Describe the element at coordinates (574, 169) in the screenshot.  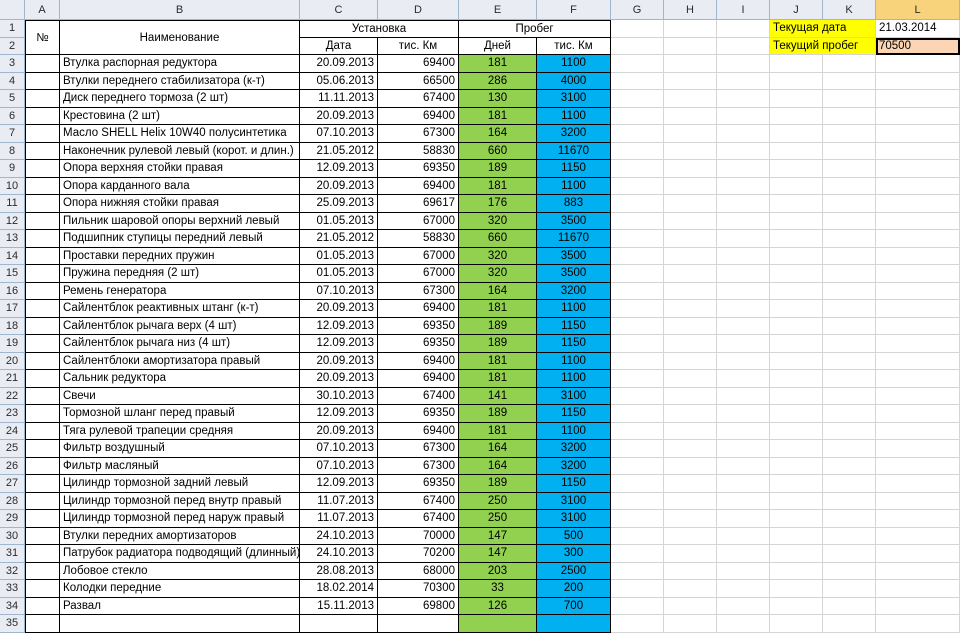
I see `km-since-cell: 1150` at that location.